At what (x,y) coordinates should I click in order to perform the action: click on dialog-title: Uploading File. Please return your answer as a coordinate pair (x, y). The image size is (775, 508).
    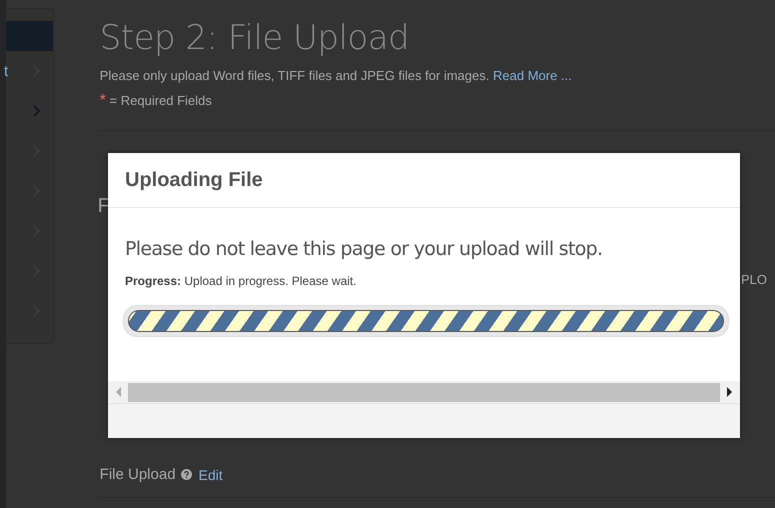
    Looking at the image, I should click on (194, 180).